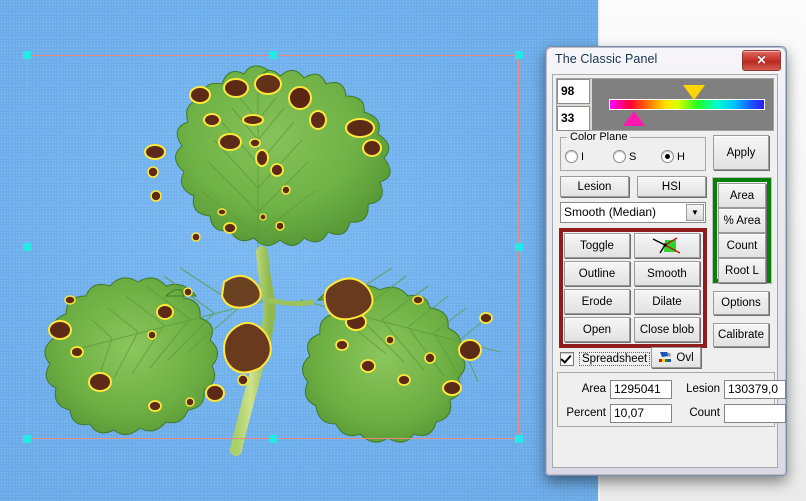 The image size is (806, 501). I want to click on options-button: Options, so click(741, 303).